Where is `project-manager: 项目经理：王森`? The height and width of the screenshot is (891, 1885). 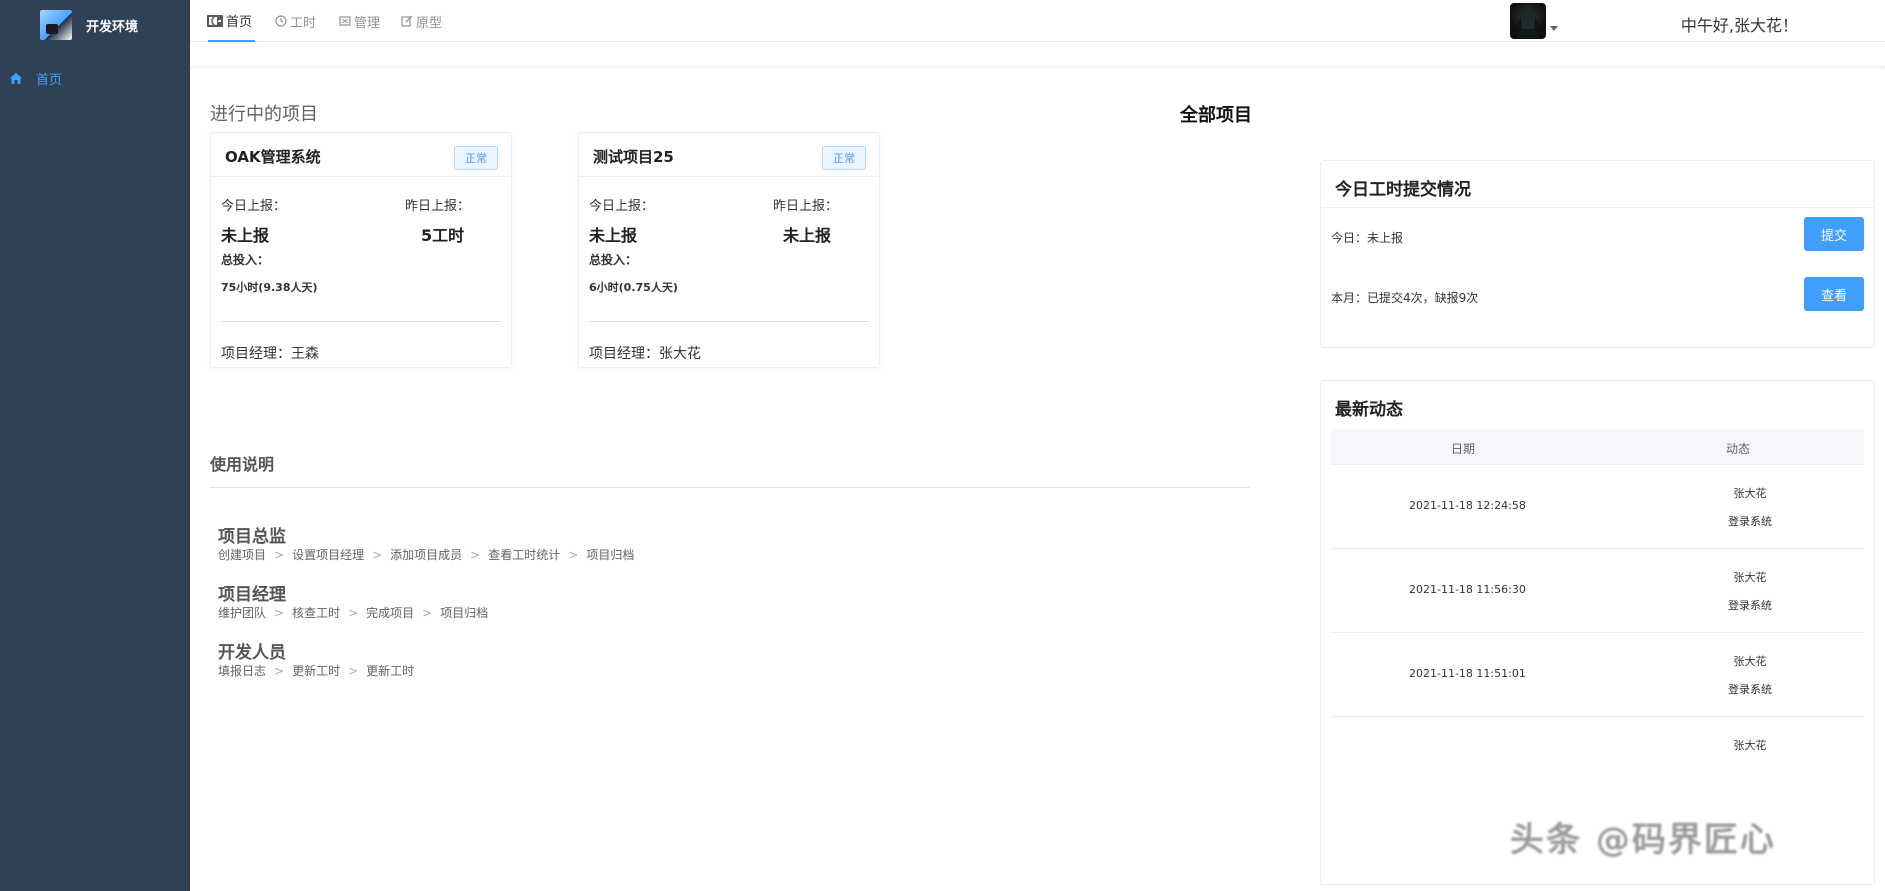
project-manager: 项目经理：王森 is located at coordinates (270, 354).